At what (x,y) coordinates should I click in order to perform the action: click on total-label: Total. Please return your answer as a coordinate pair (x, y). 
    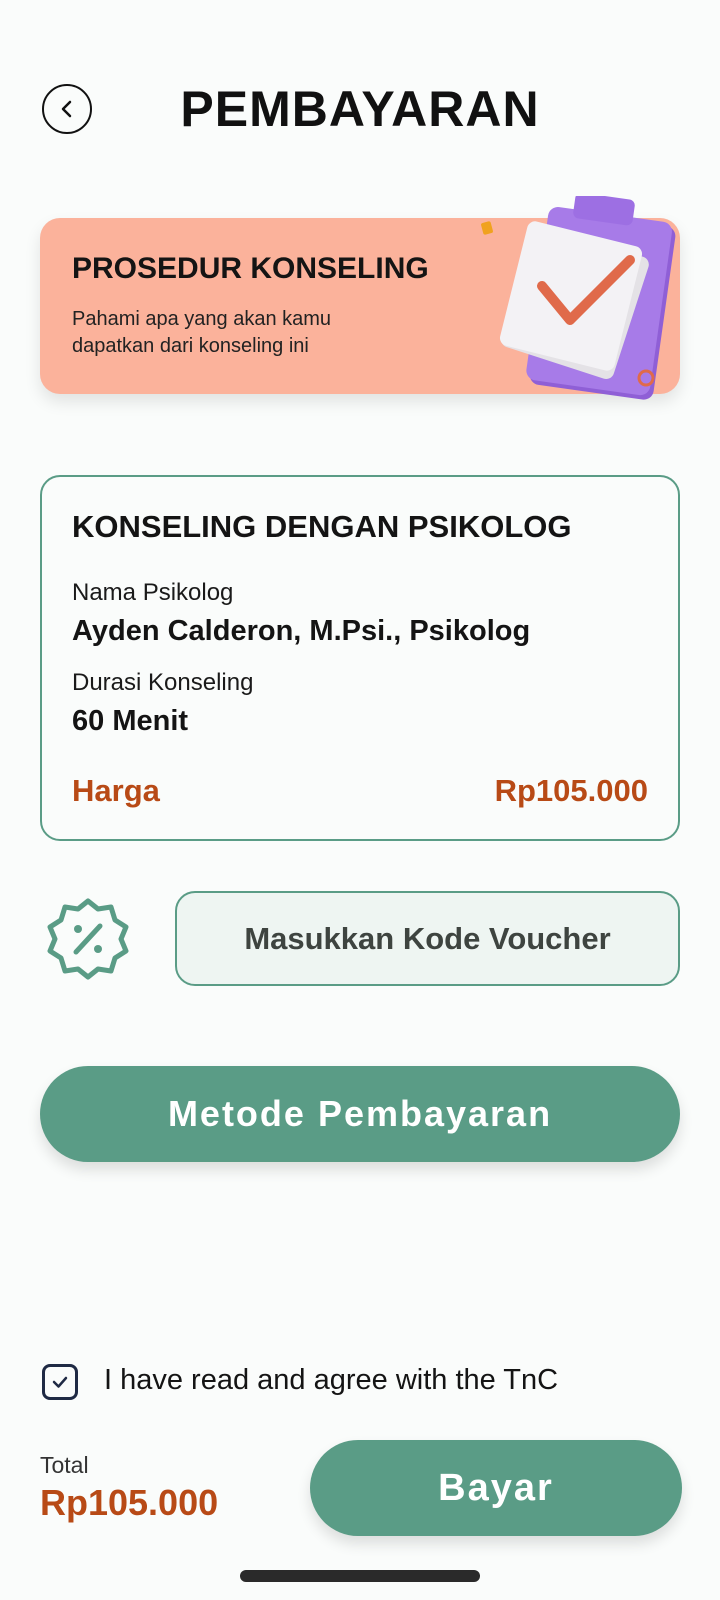
    Looking at the image, I should click on (64, 1465).